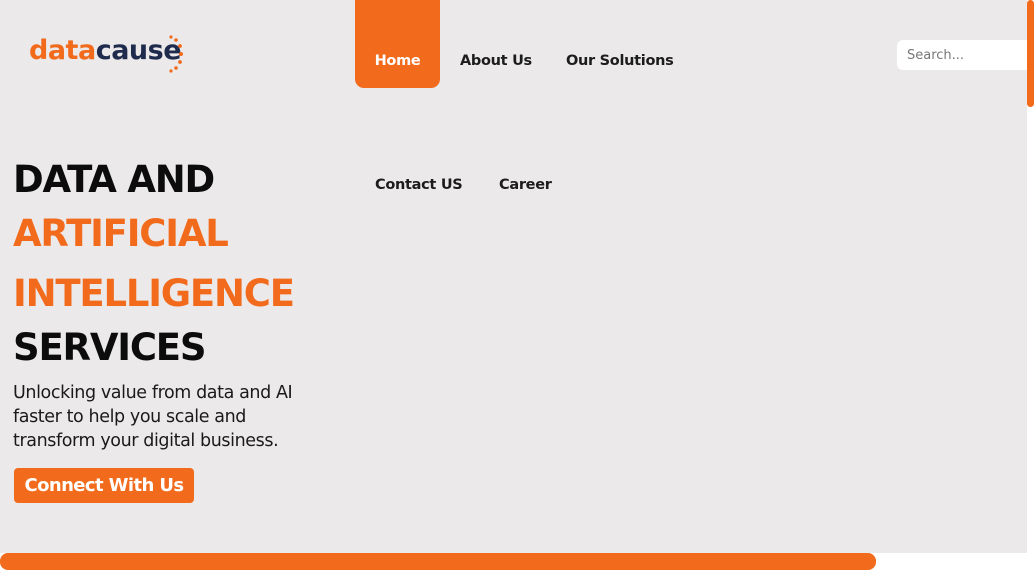  What do you see at coordinates (525, 185) in the screenshot?
I see `nav-career-link: Career` at bounding box center [525, 185].